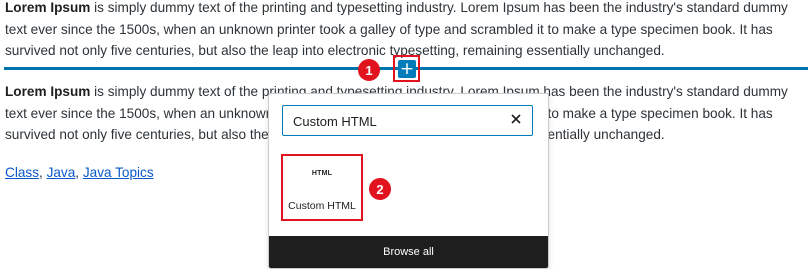 This screenshot has height=269, width=812. I want to click on paragraph-1-bold: Lorem Ipsum, so click(48, 7).